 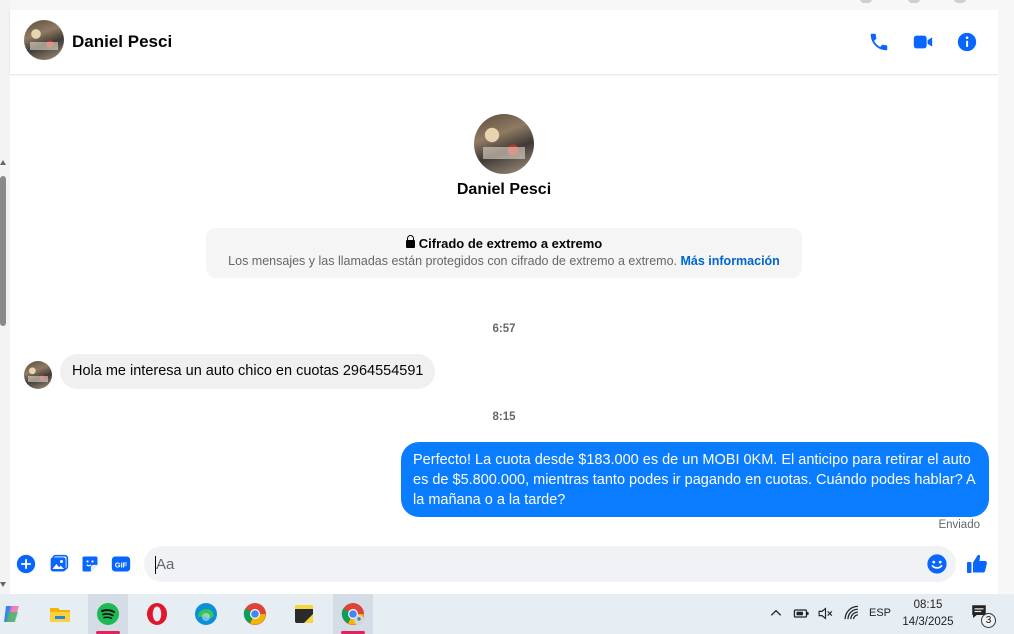 What do you see at coordinates (507, 614) in the screenshot?
I see `taskbar: ESP 08:15 14/3/2025 3` at bounding box center [507, 614].